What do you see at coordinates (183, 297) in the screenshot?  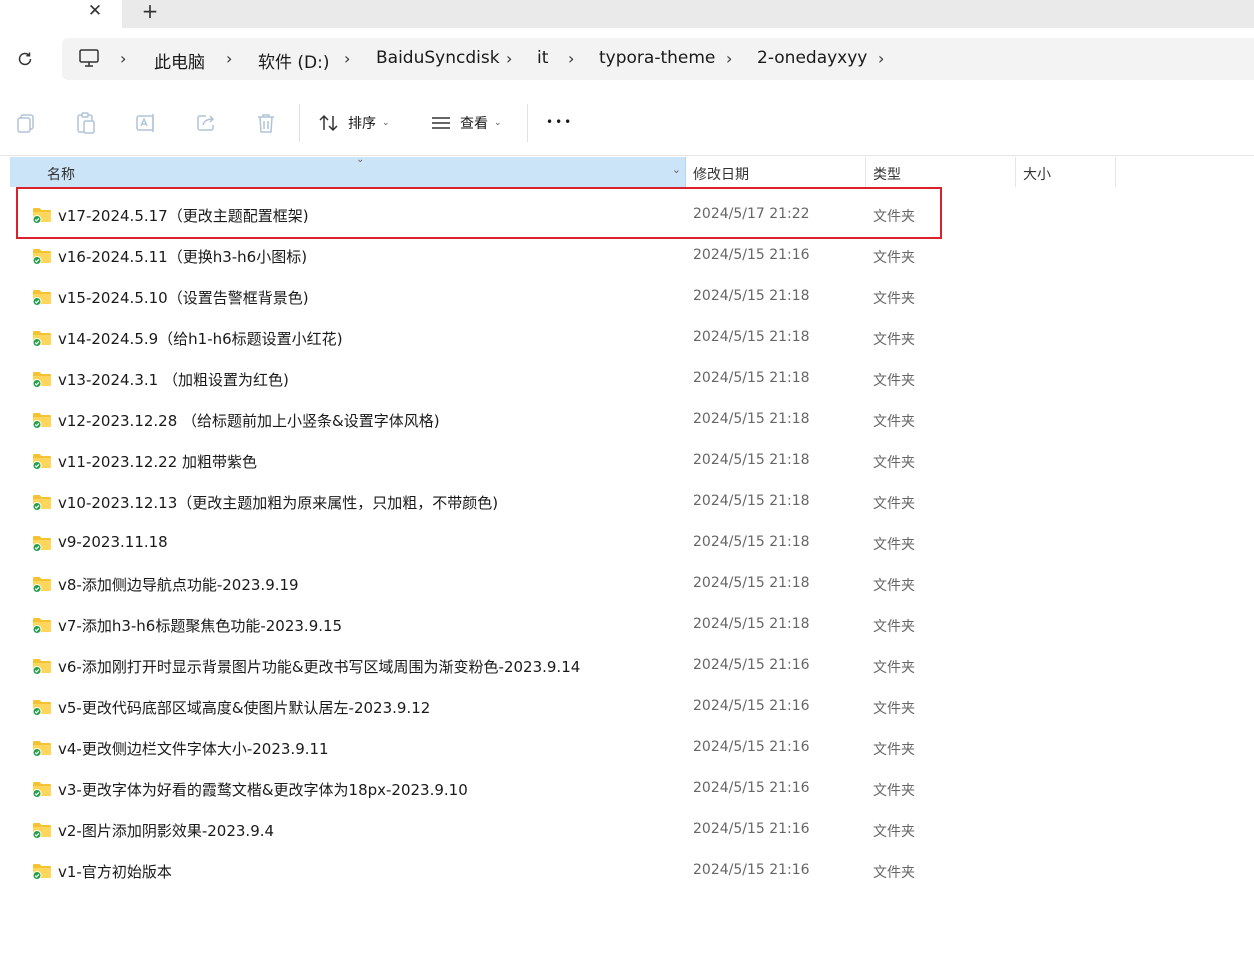 I see `file-name: v15-2024.5.10（设置告警框背景色)` at bounding box center [183, 297].